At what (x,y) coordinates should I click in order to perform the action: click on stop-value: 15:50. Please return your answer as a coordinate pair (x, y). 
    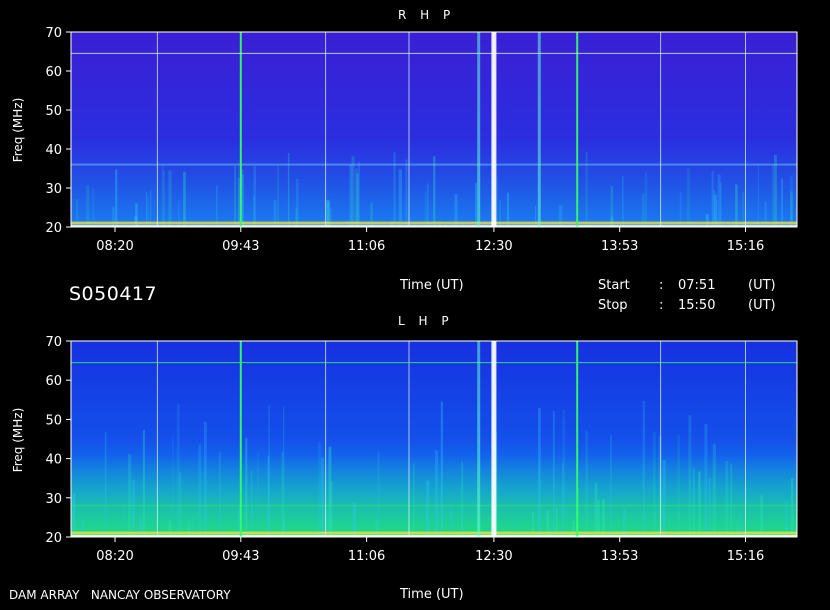
    Looking at the image, I should click on (697, 305).